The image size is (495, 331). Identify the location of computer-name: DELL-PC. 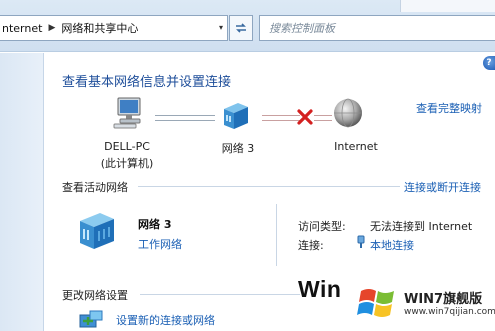
(127, 146).